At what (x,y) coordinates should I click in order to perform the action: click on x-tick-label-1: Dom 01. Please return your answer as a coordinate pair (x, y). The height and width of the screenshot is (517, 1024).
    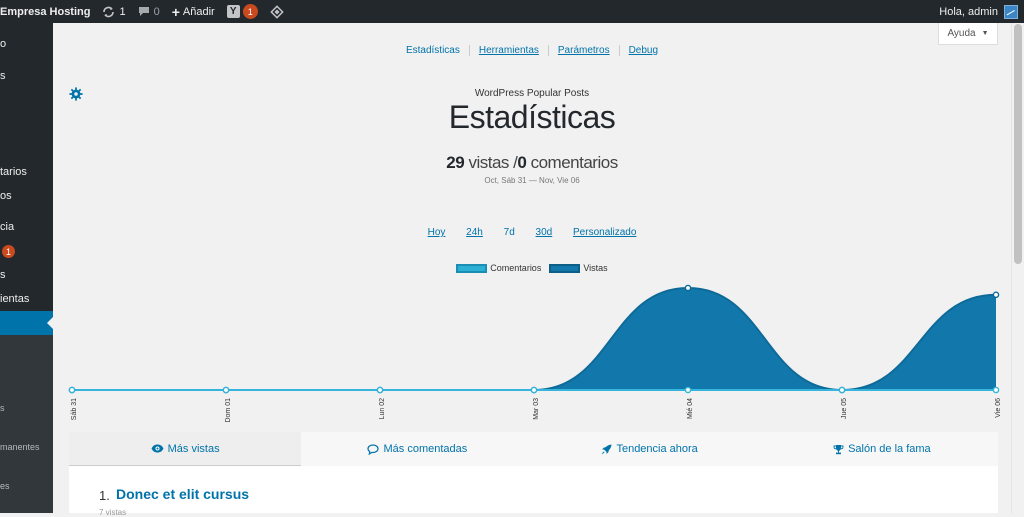
    Looking at the image, I should click on (228, 410).